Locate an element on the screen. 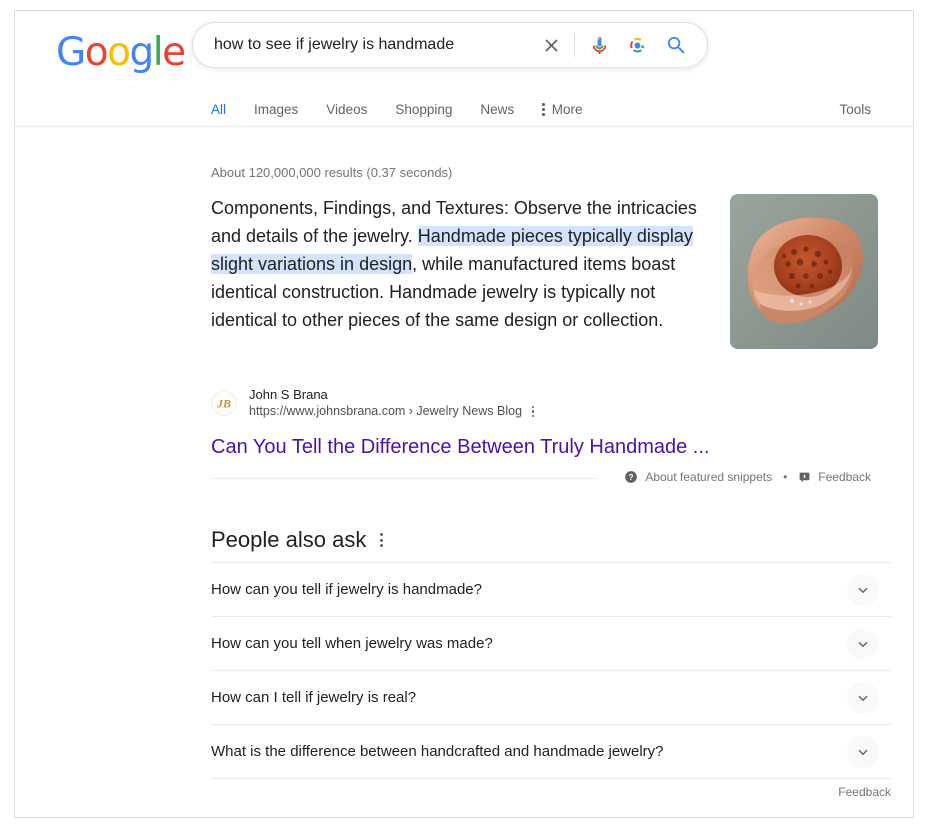 The width and height of the screenshot is (930, 830). logo-letter: g is located at coordinates (141, 52).